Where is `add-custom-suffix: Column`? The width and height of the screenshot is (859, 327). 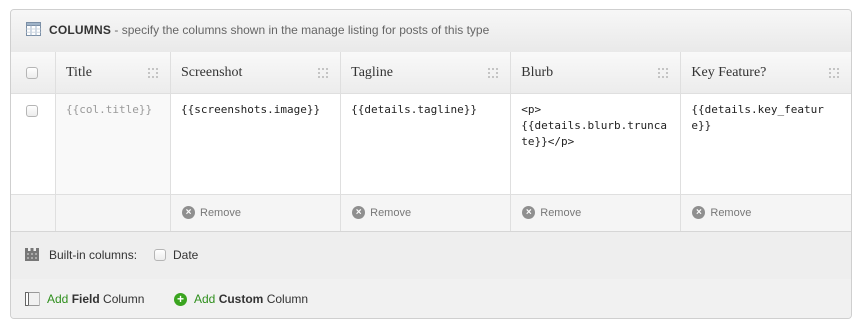 add-custom-suffix: Column is located at coordinates (286, 299).